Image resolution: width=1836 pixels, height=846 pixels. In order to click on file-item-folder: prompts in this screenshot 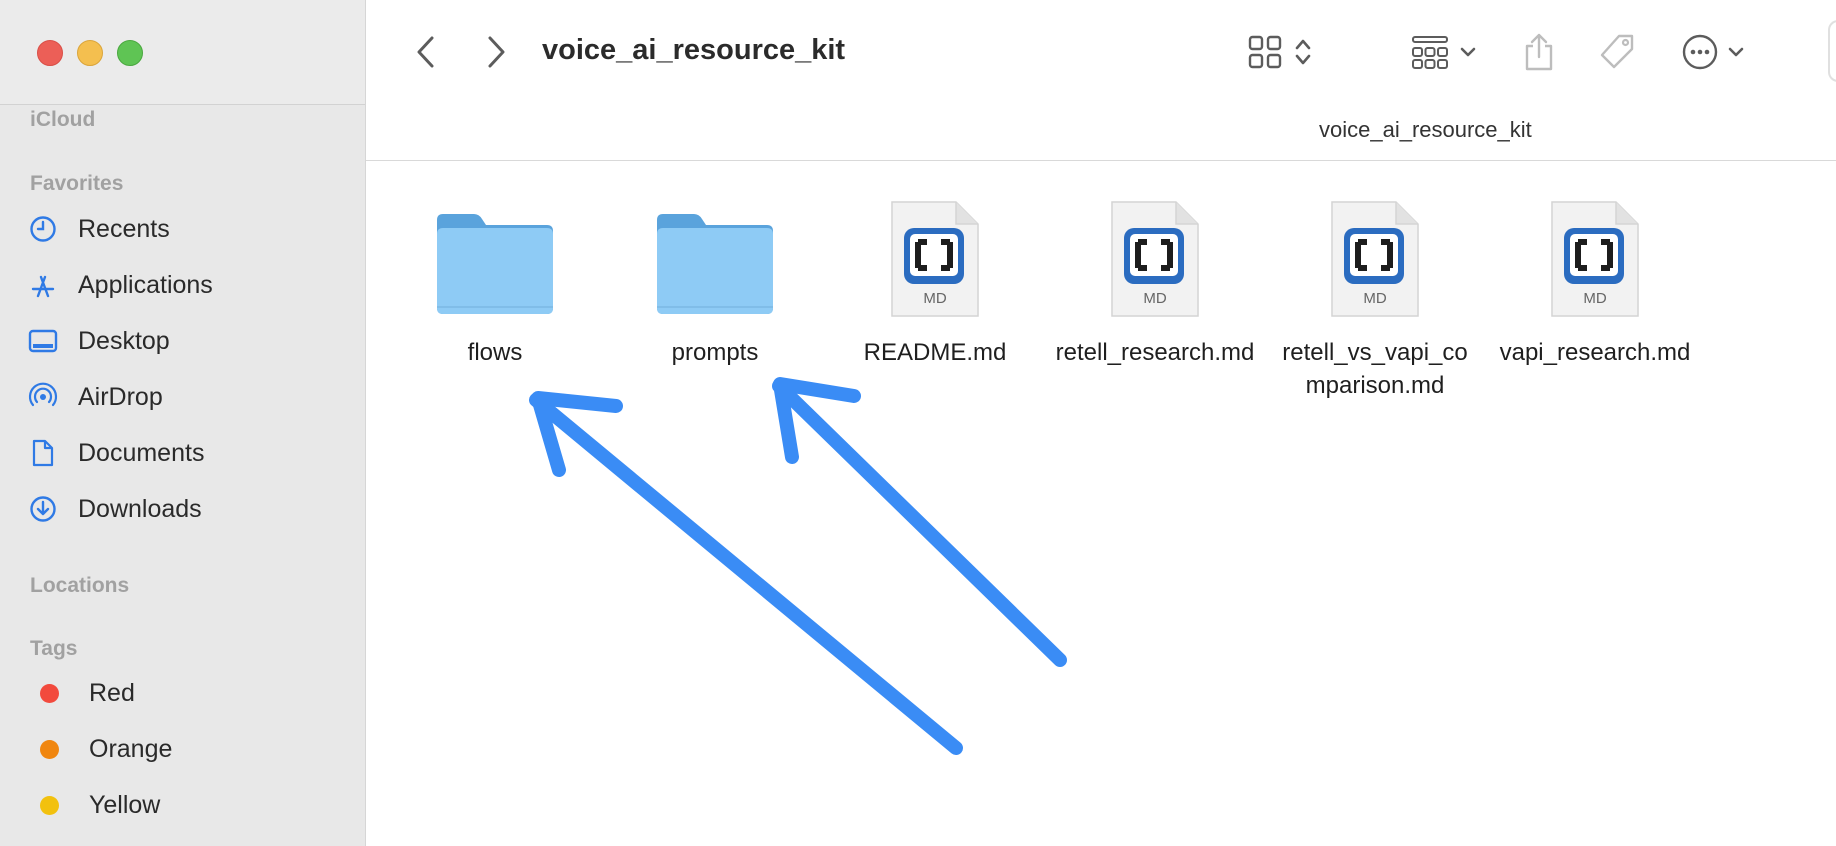, I will do `click(715, 278)`.